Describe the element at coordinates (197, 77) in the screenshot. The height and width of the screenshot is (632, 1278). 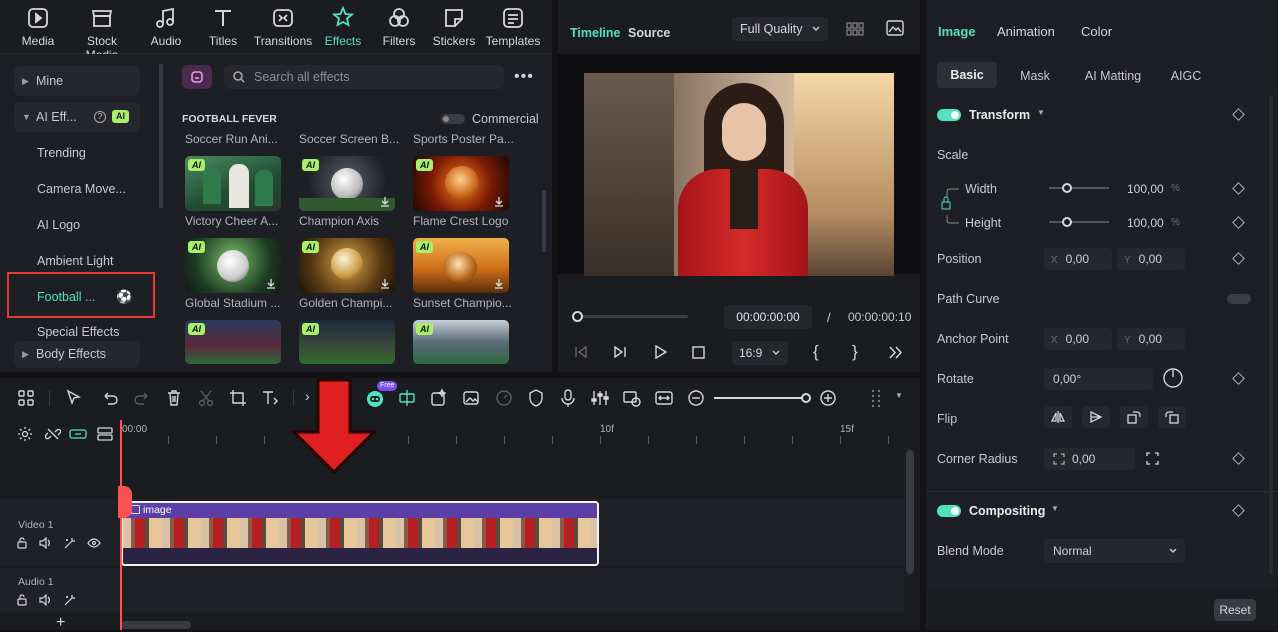
I see `ai-effects-button` at that location.